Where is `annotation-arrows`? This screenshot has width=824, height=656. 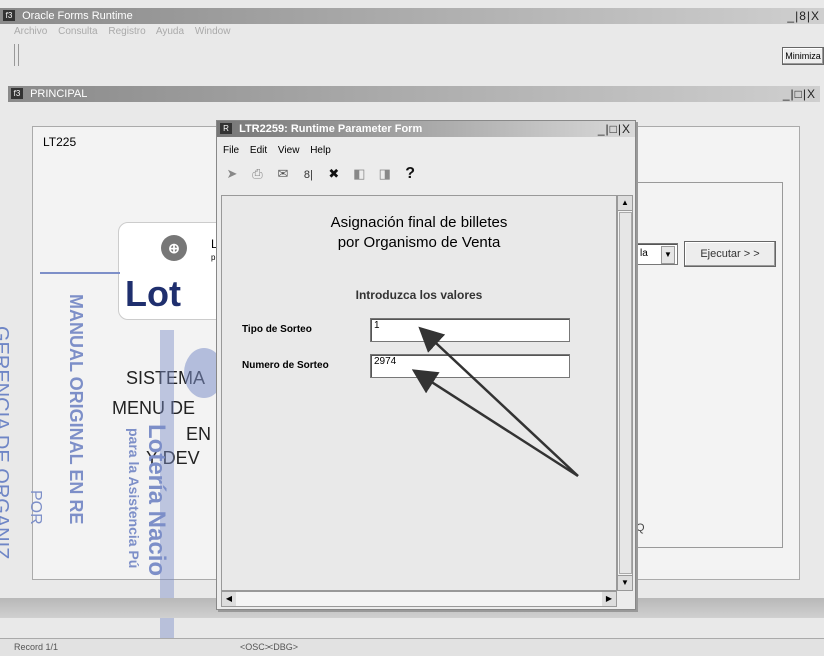
annotation-arrows is located at coordinates (495, 402).